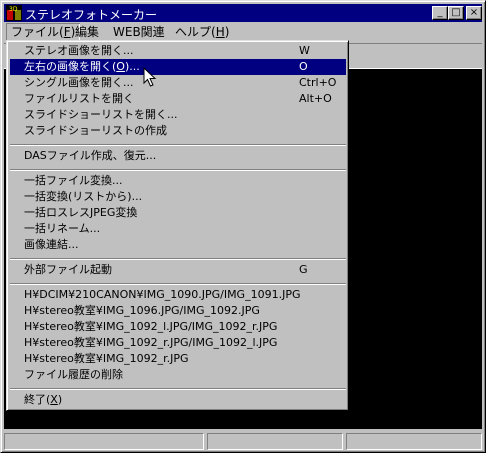 This screenshot has width=486, height=453. I want to click on menu-item-label-text: 左右の画像を開く(, so click(70, 66).